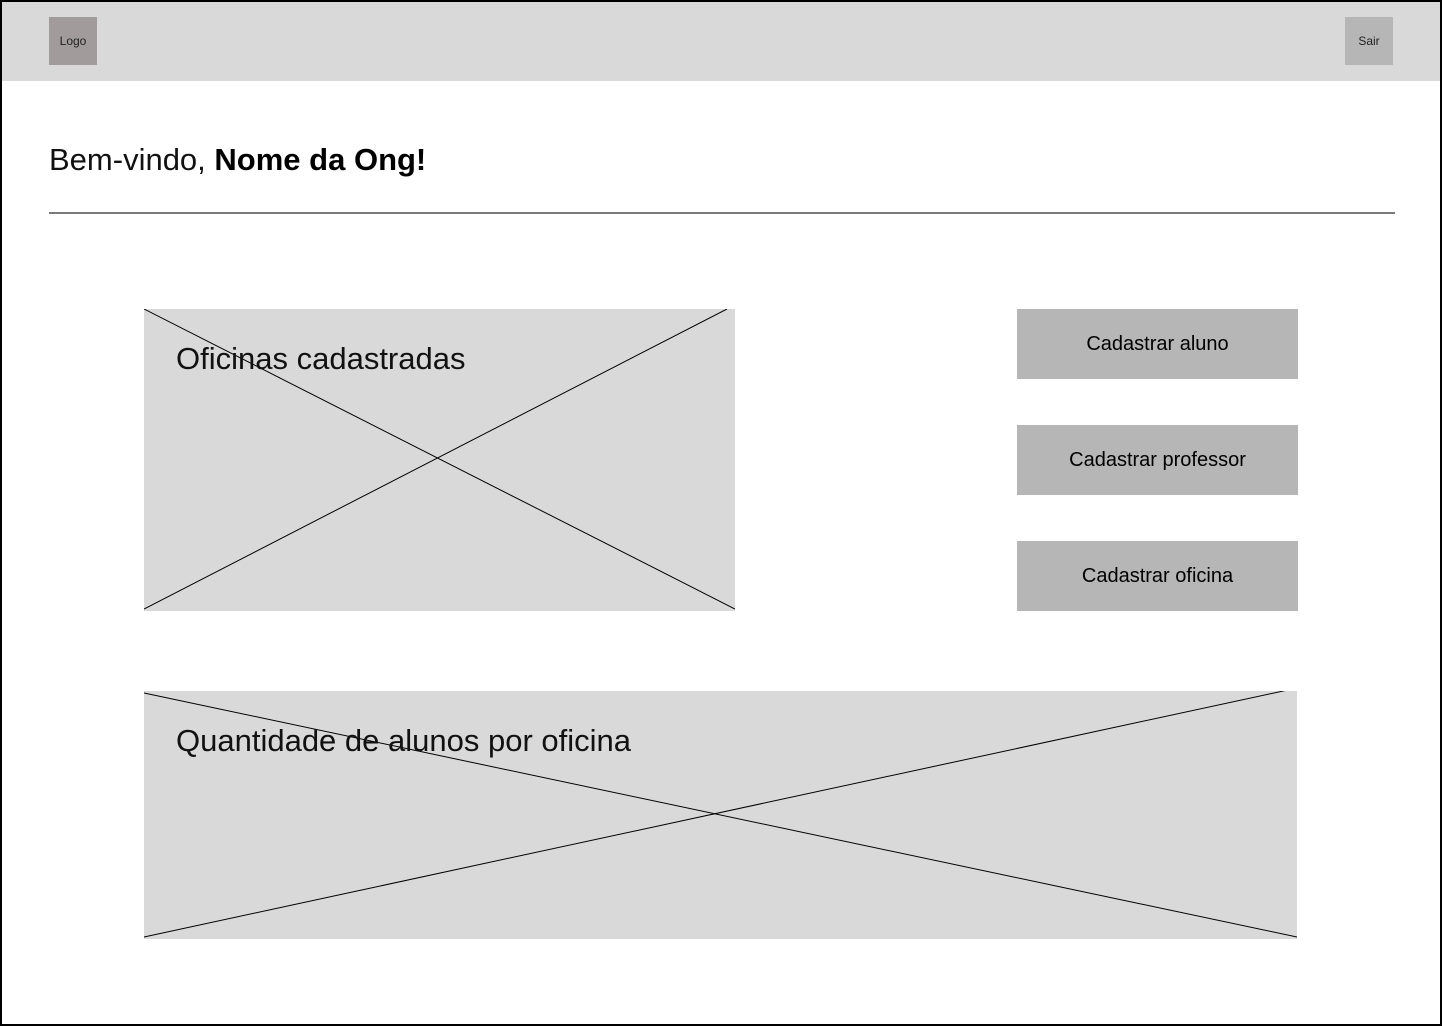 This screenshot has width=1442, height=1026. I want to click on top-bar: Logo Sair, so click(721, 41).